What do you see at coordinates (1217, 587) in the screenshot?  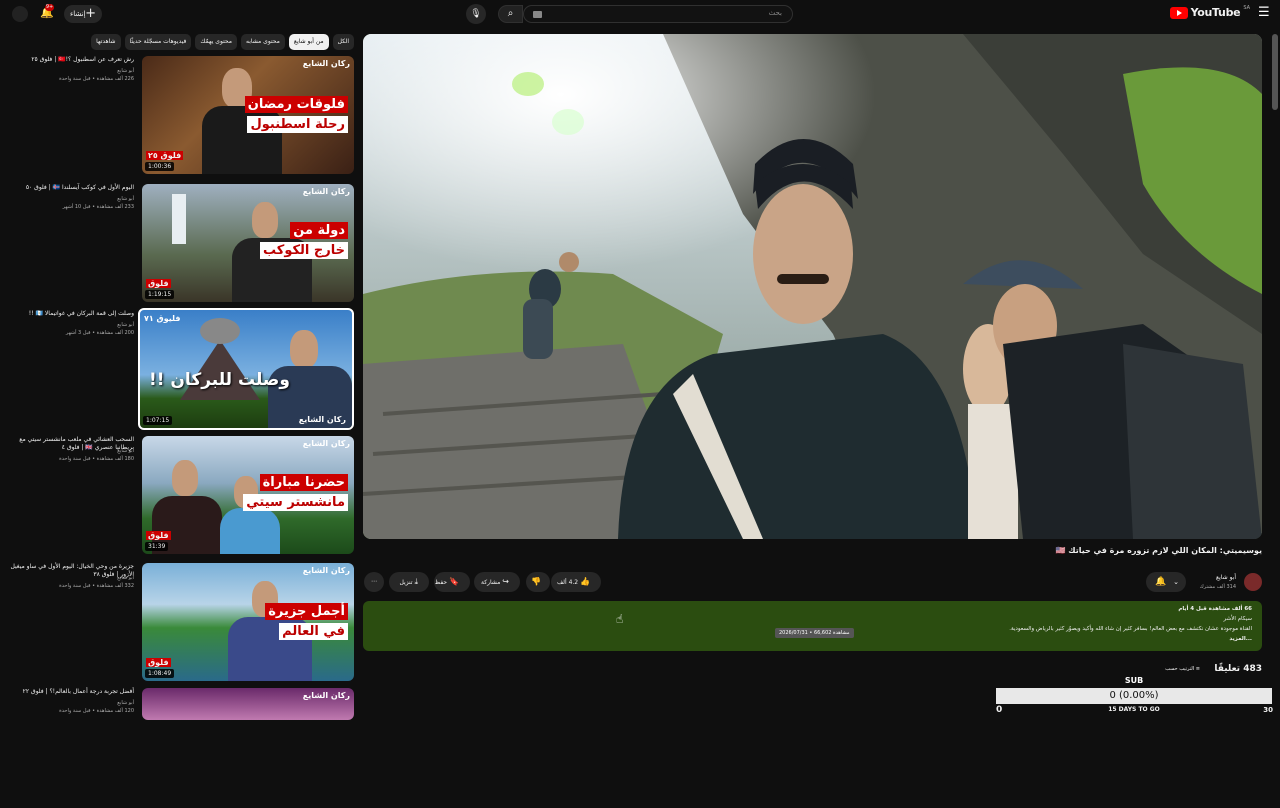 I see `subscriber-count: 314 ألف مشترك` at bounding box center [1217, 587].